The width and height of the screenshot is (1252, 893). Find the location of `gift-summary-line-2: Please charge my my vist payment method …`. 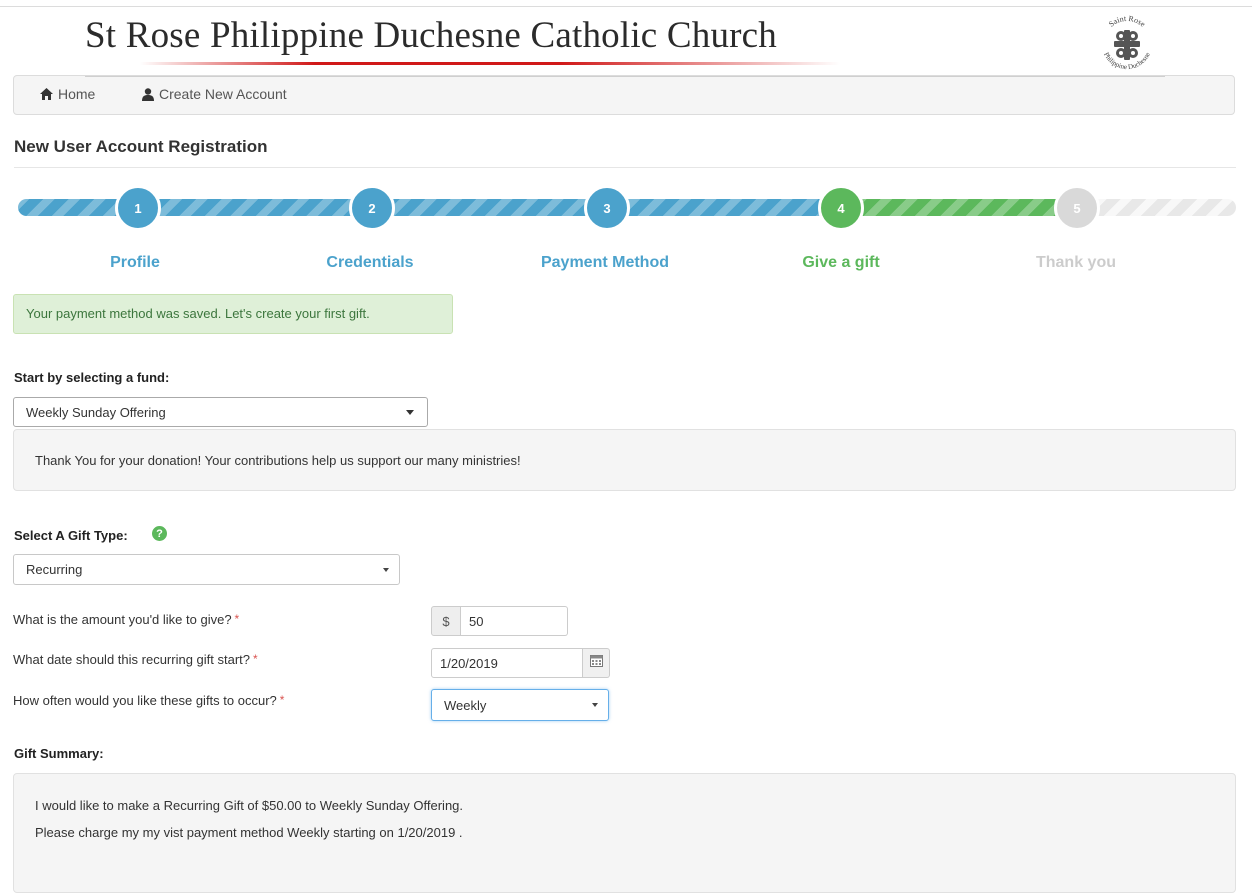

gift-summary-line-2: Please charge my my vist payment method … is located at coordinates (249, 832).